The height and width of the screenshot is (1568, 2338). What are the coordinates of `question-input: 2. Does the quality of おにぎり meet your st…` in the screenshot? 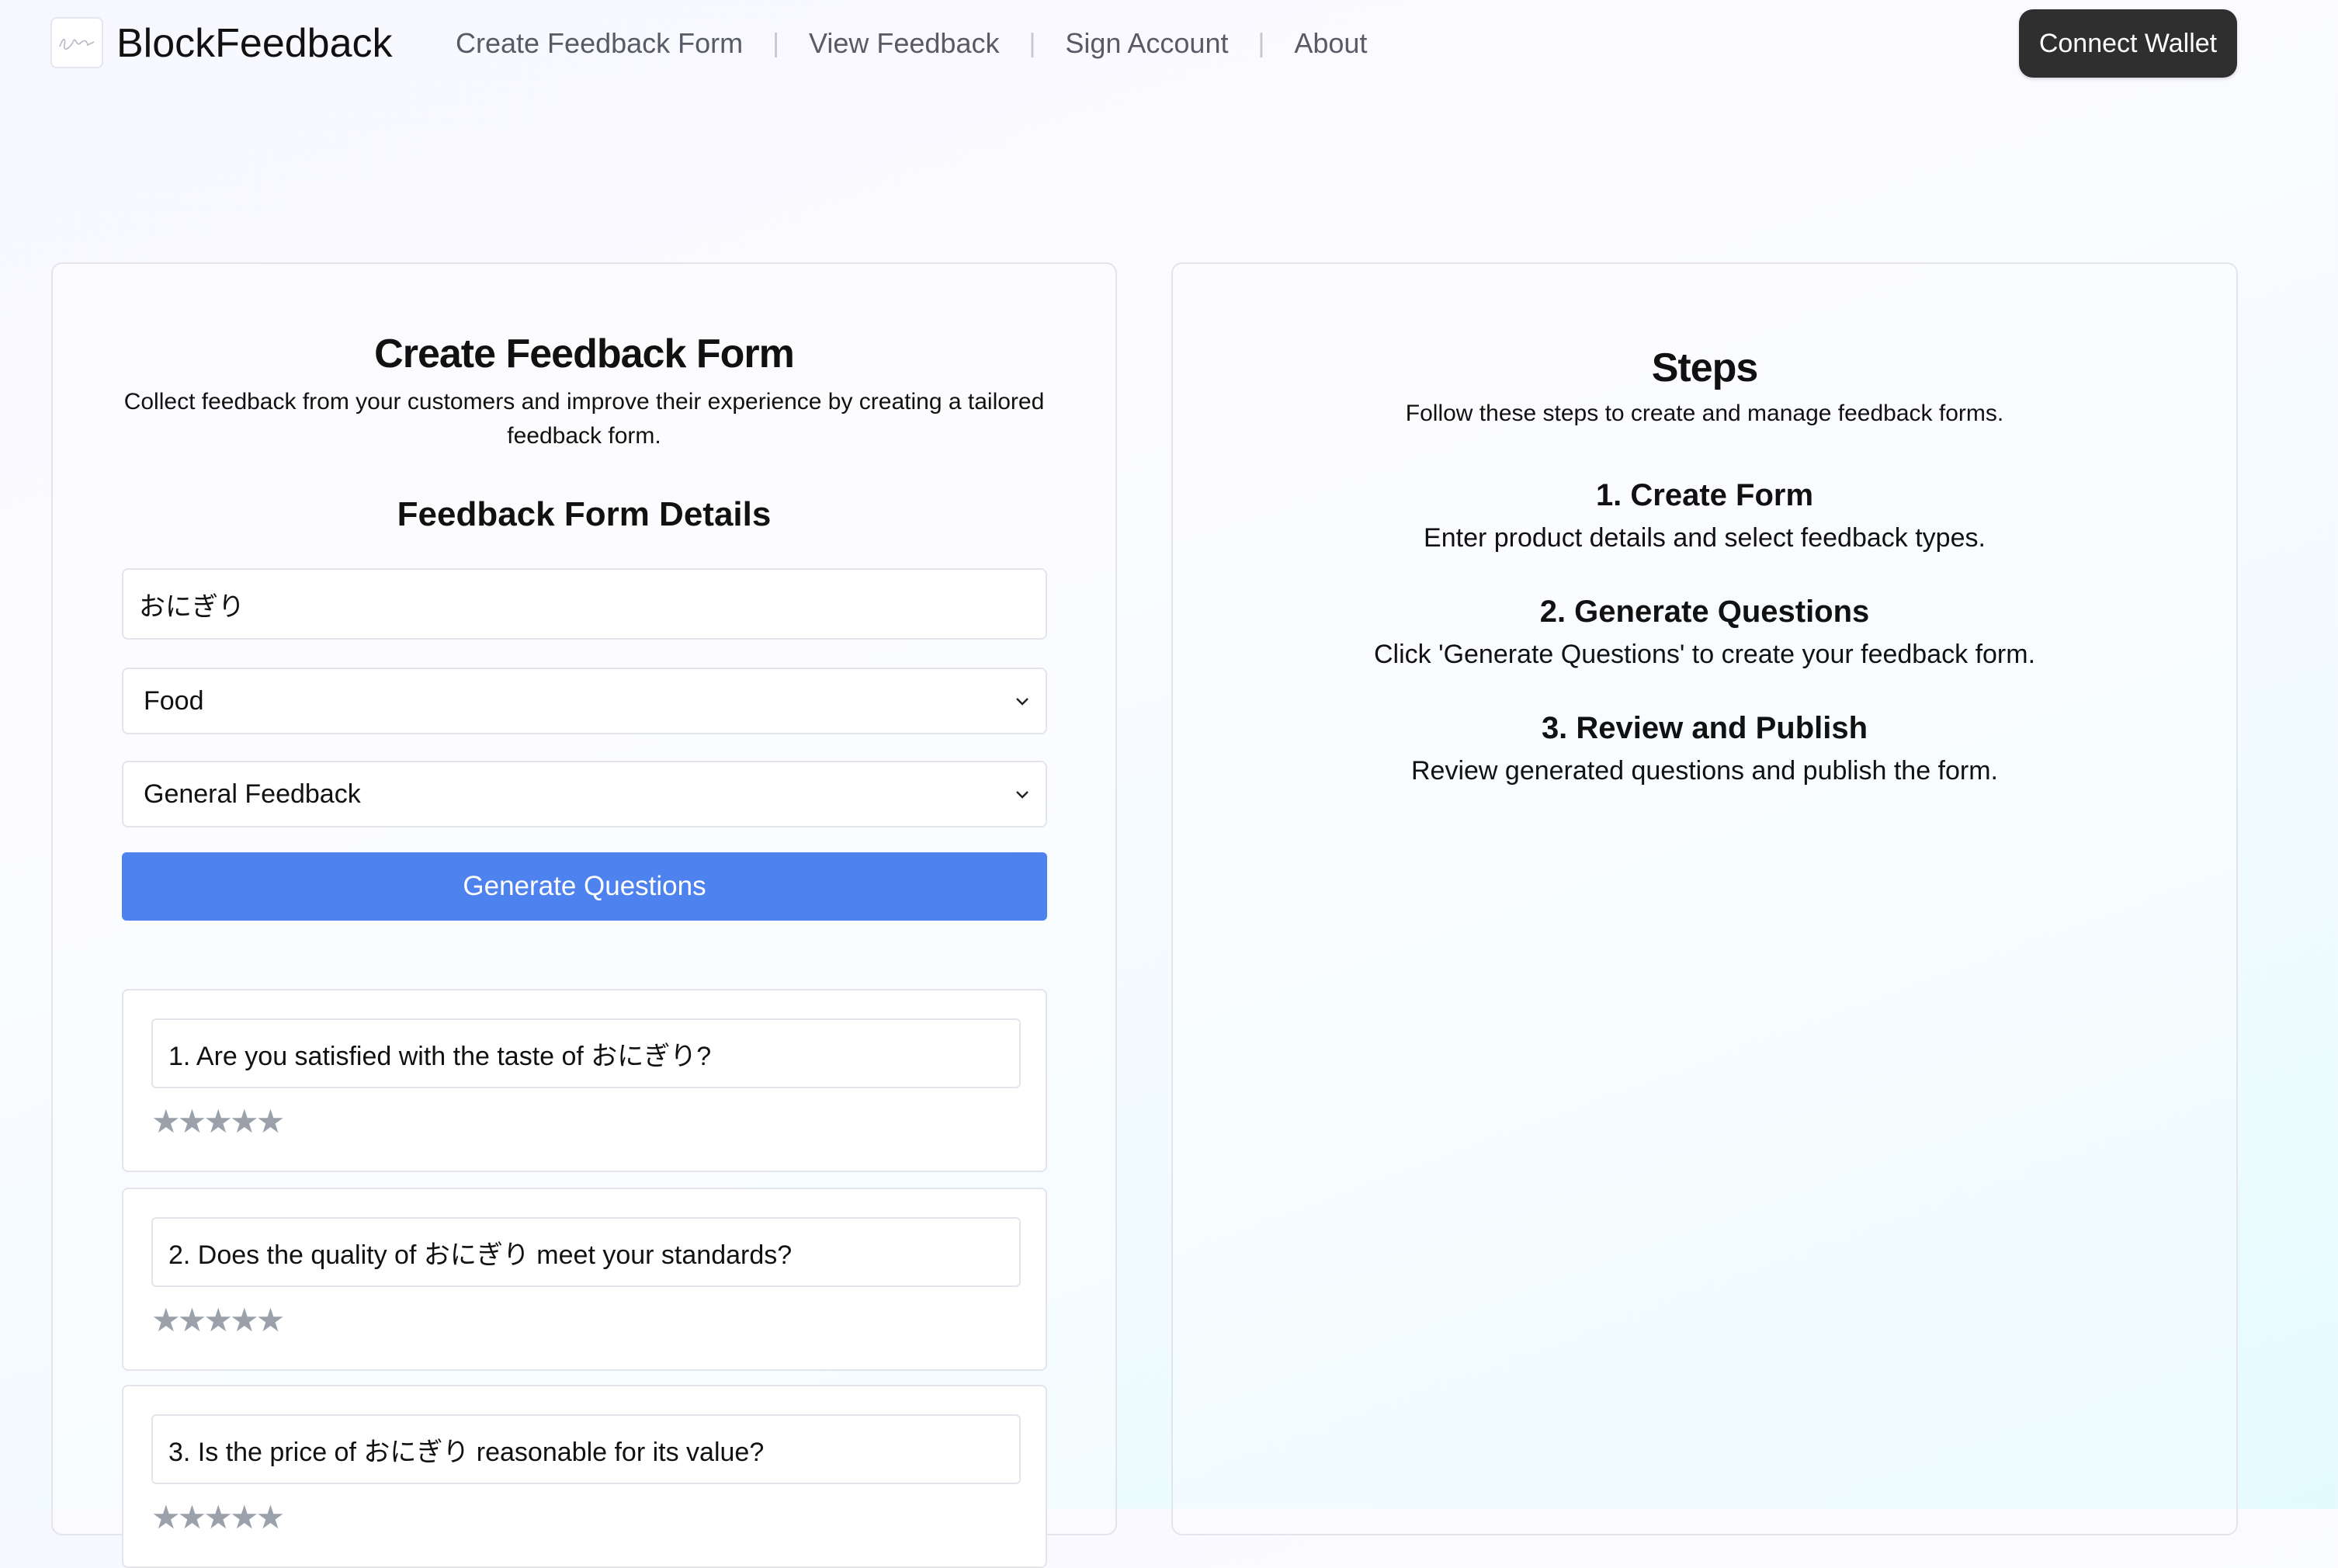 It's located at (586, 1252).